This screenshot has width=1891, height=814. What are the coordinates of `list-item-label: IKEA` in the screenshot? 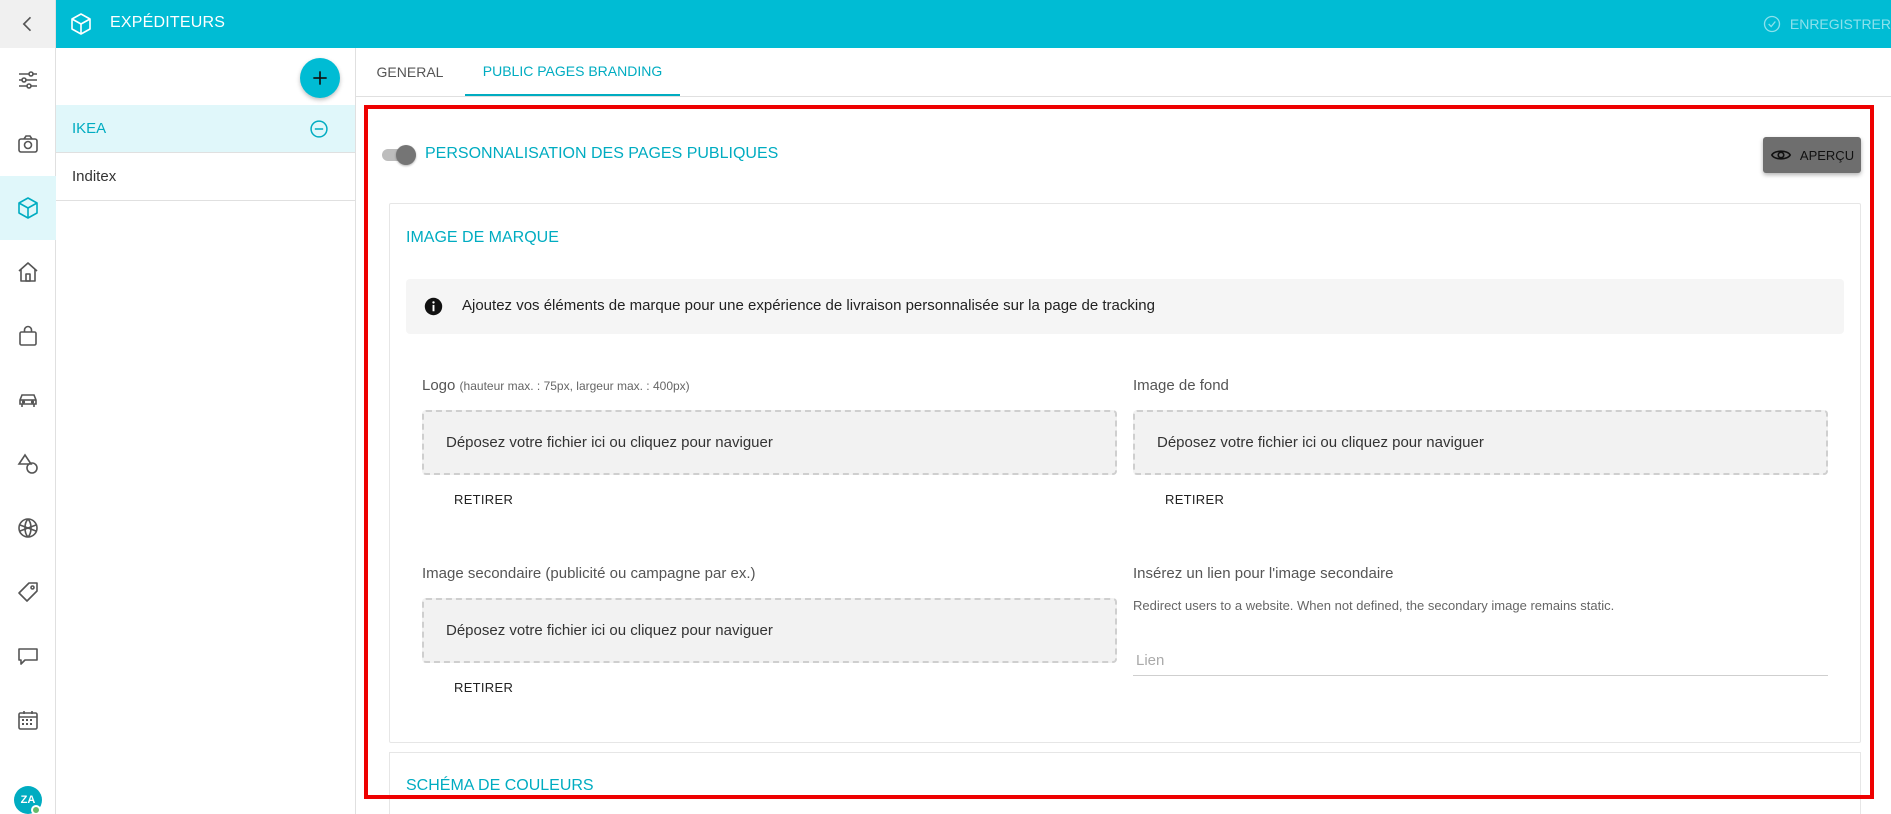 It's located at (89, 128).